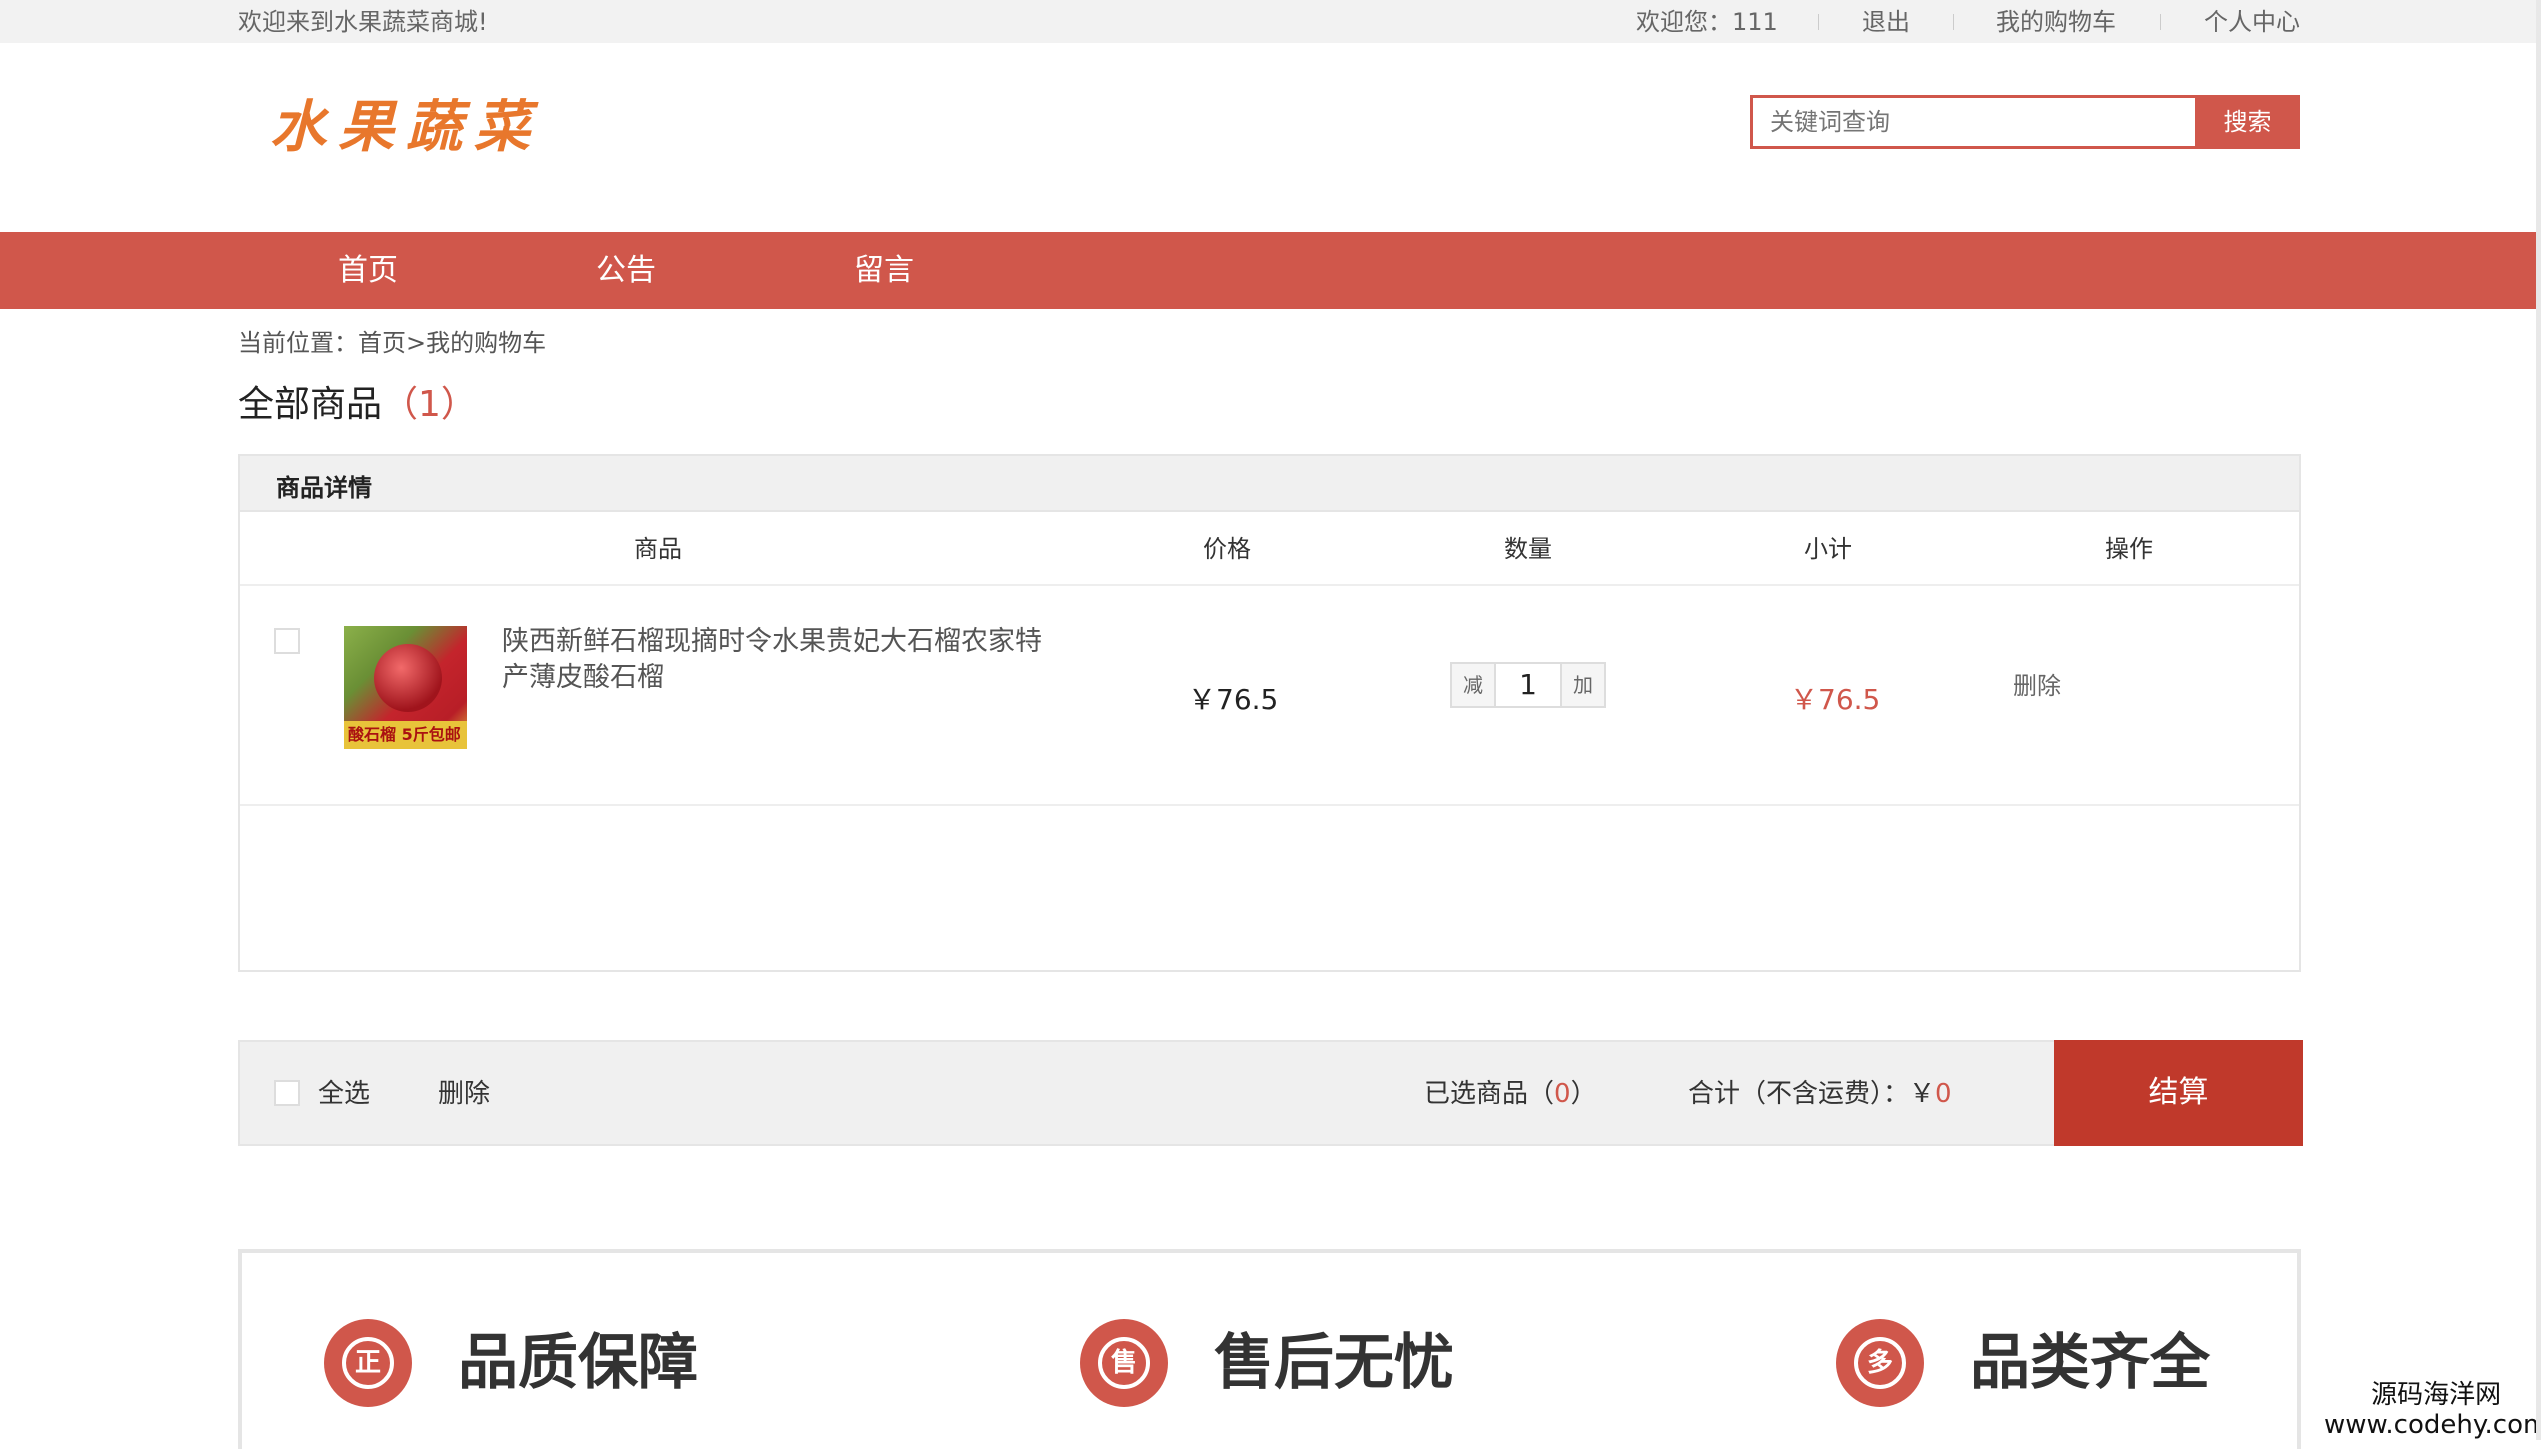 This screenshot has height=1449, width=2541. What do you see at coordinates (626, 270) in the screenshot?
I see `nav-item-notice: 公告` at bounding box center [626, 270].